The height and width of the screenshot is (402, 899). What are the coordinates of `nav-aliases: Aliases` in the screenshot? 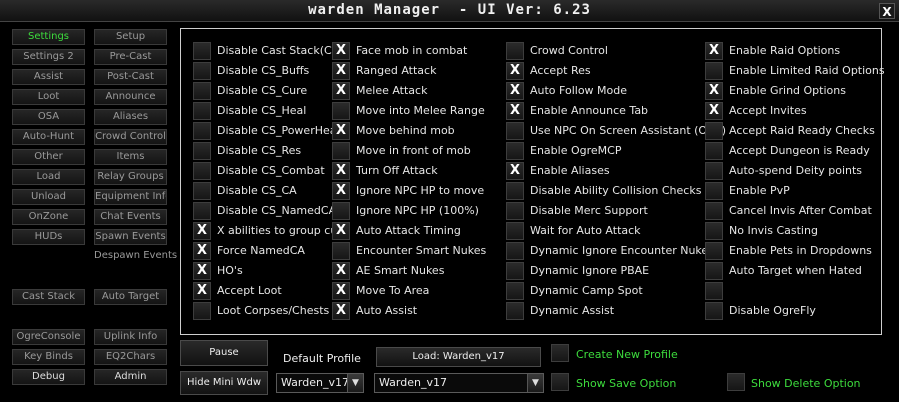 It's located at (130, 117).